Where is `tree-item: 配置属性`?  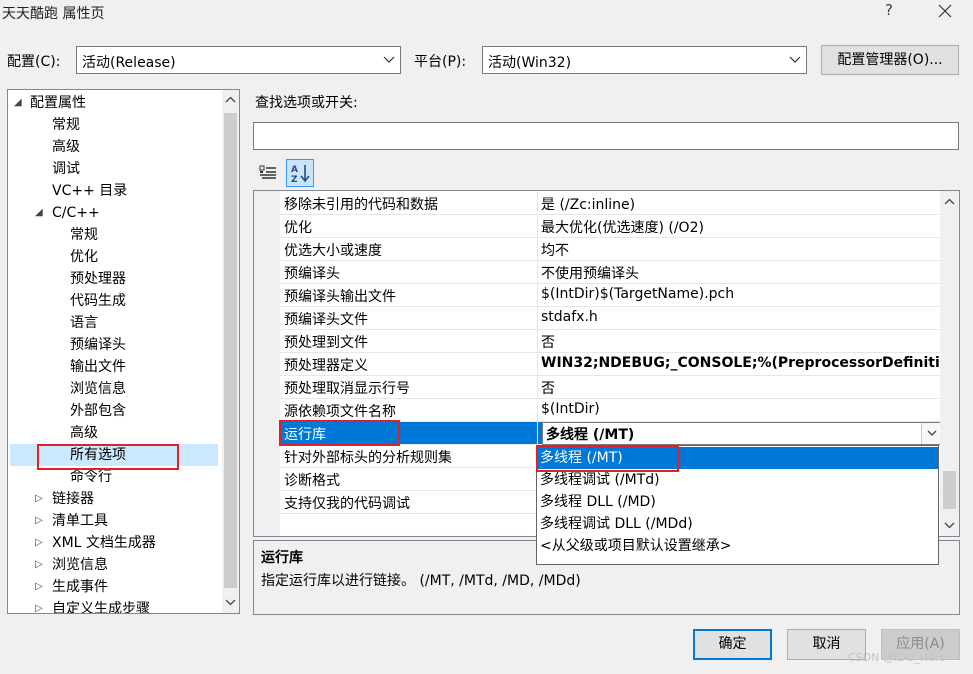
tree-item: 配置属性 is located at coordinates (58, 103).